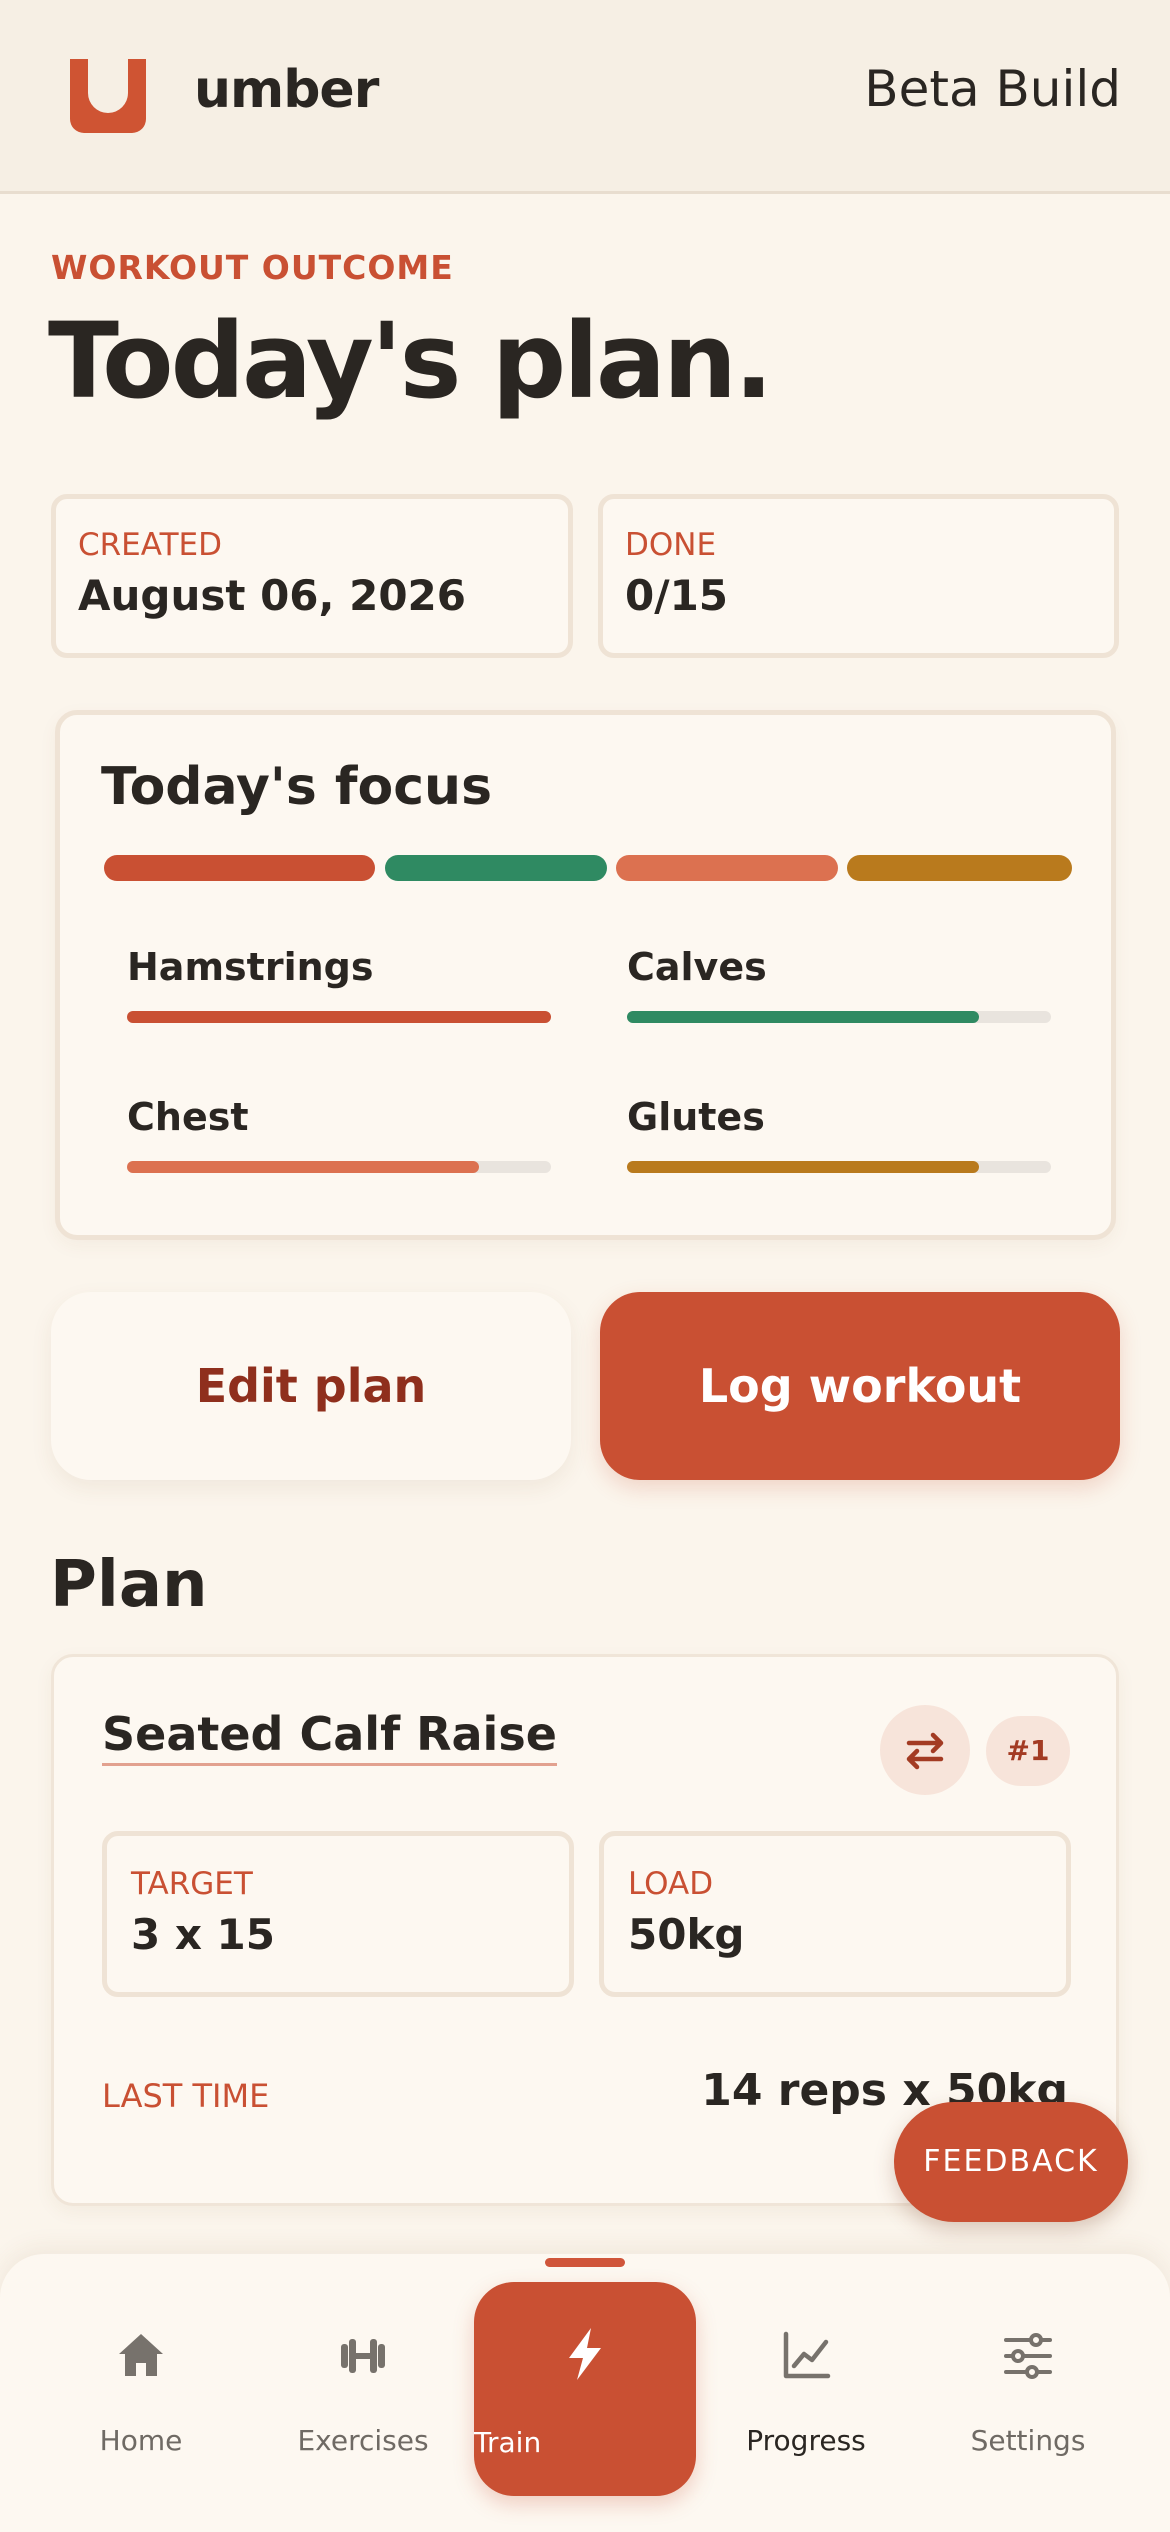  I want to click on lightning-icon, so click(585, 2354).